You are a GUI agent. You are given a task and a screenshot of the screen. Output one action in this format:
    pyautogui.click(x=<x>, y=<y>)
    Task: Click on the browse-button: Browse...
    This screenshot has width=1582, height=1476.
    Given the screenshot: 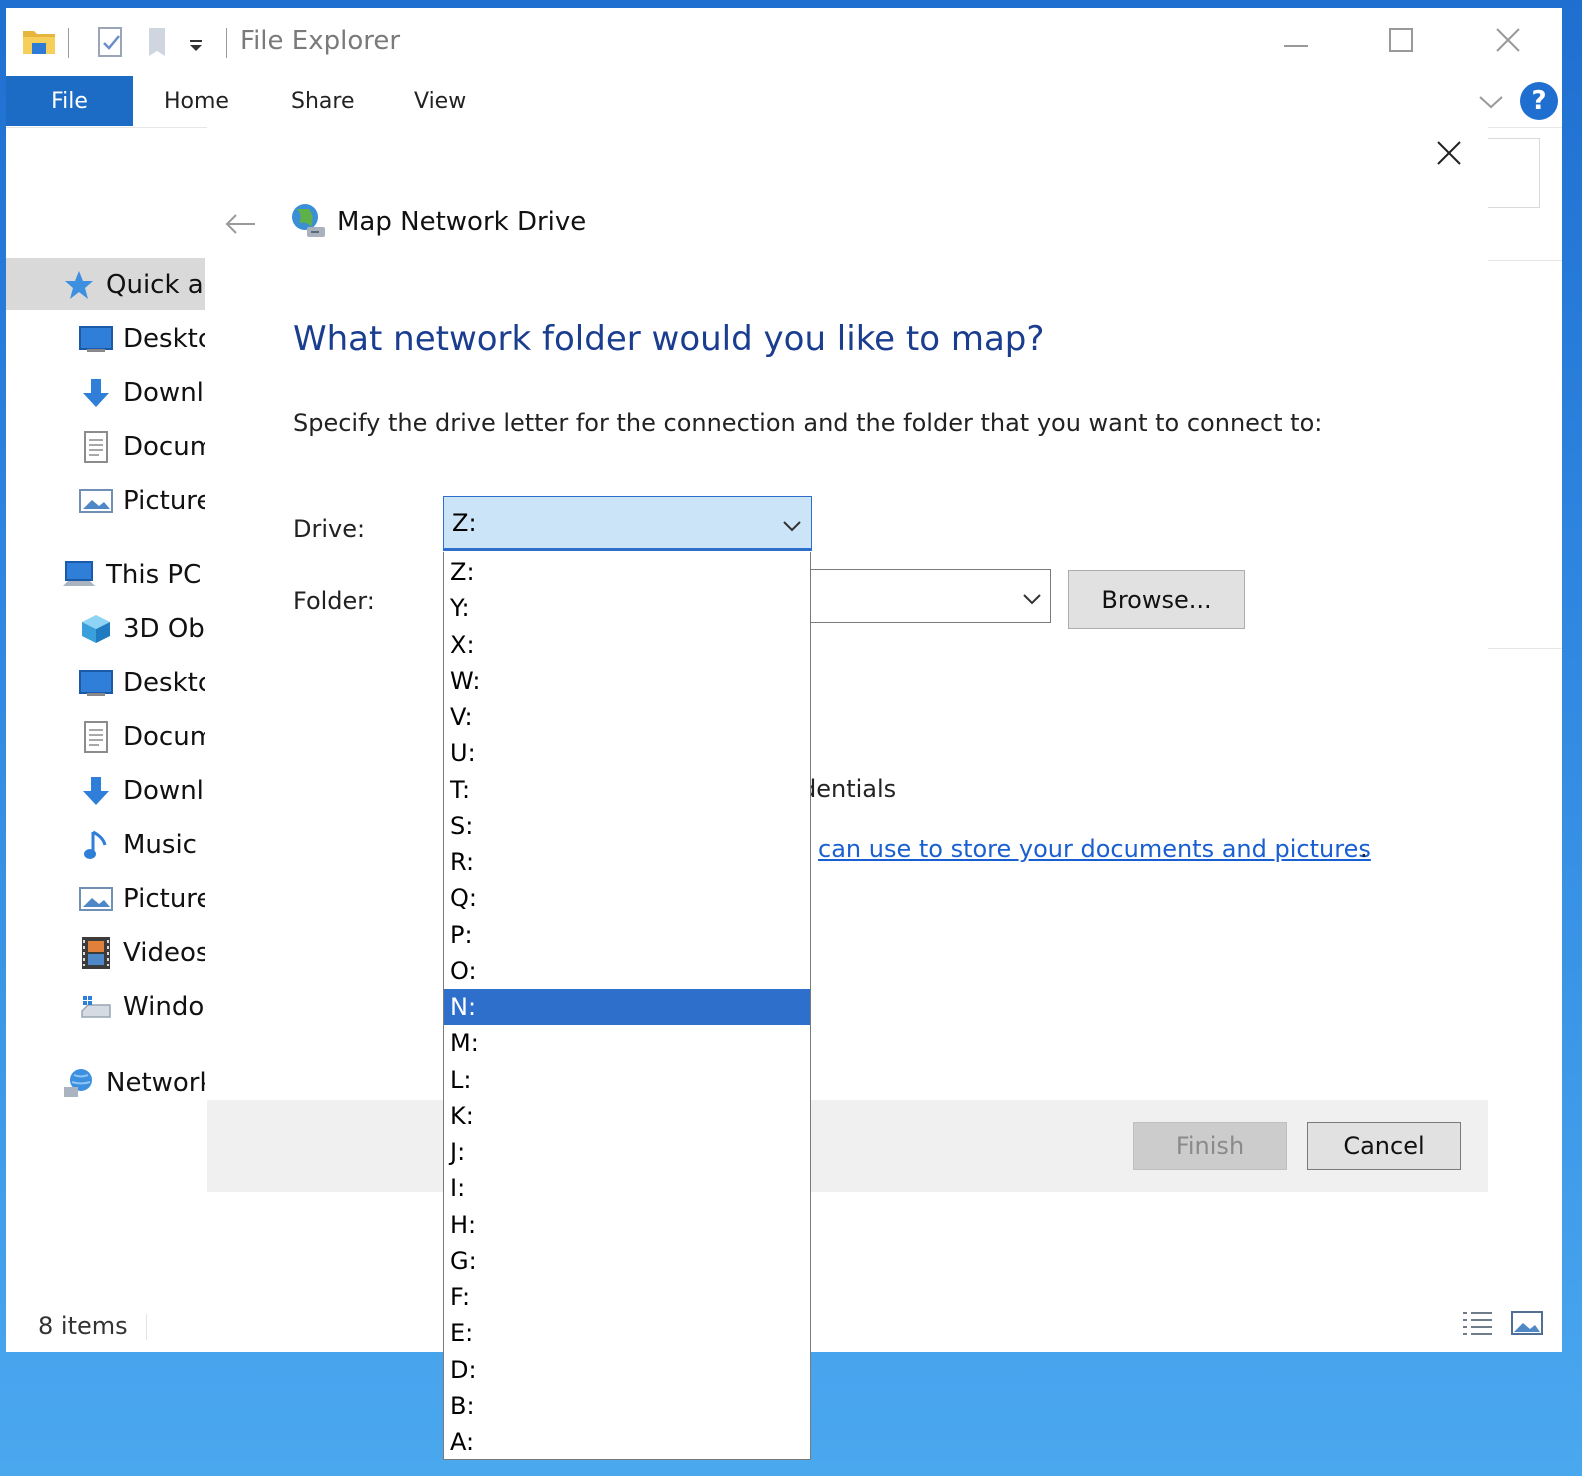 What is the action you would take?
    pyautogui.click(x=1156, y=599)
    